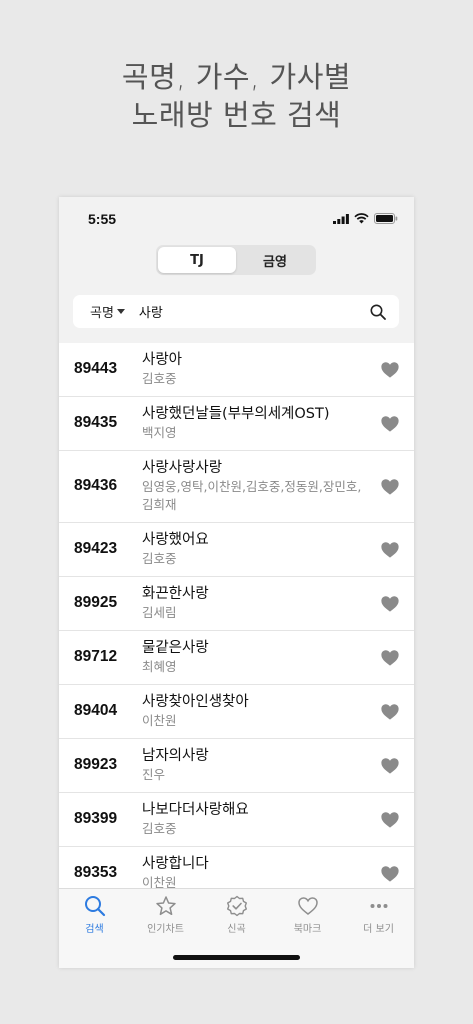 Image resolution: width=473 pixels, height=1024 pixels. Describe the element at coordinates (159, 666) in the screenshot. I see `song-artist: 최혜영` at that location.